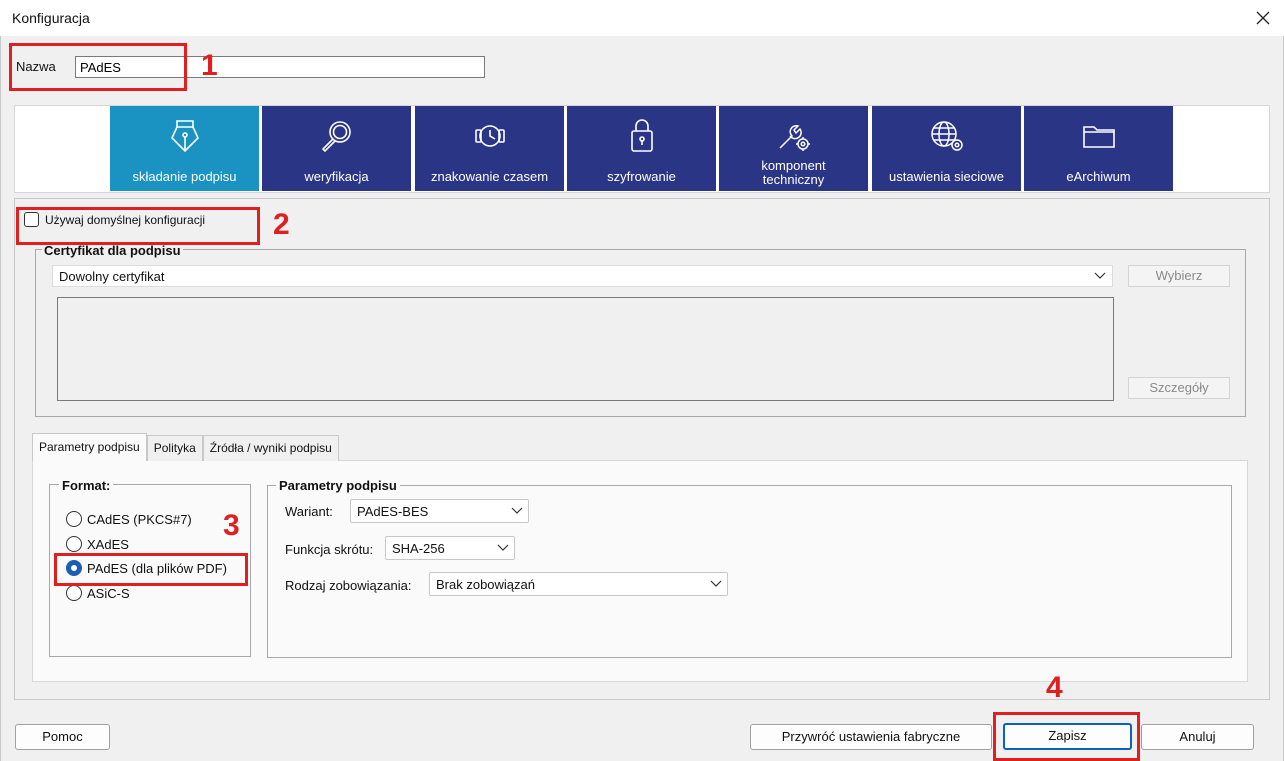 The height and width of the screenshot is (761, 1284). What do you see at coordinates (490, 136) in the screenshot?
I see `watch-icon` at bounding box center [490, 136].